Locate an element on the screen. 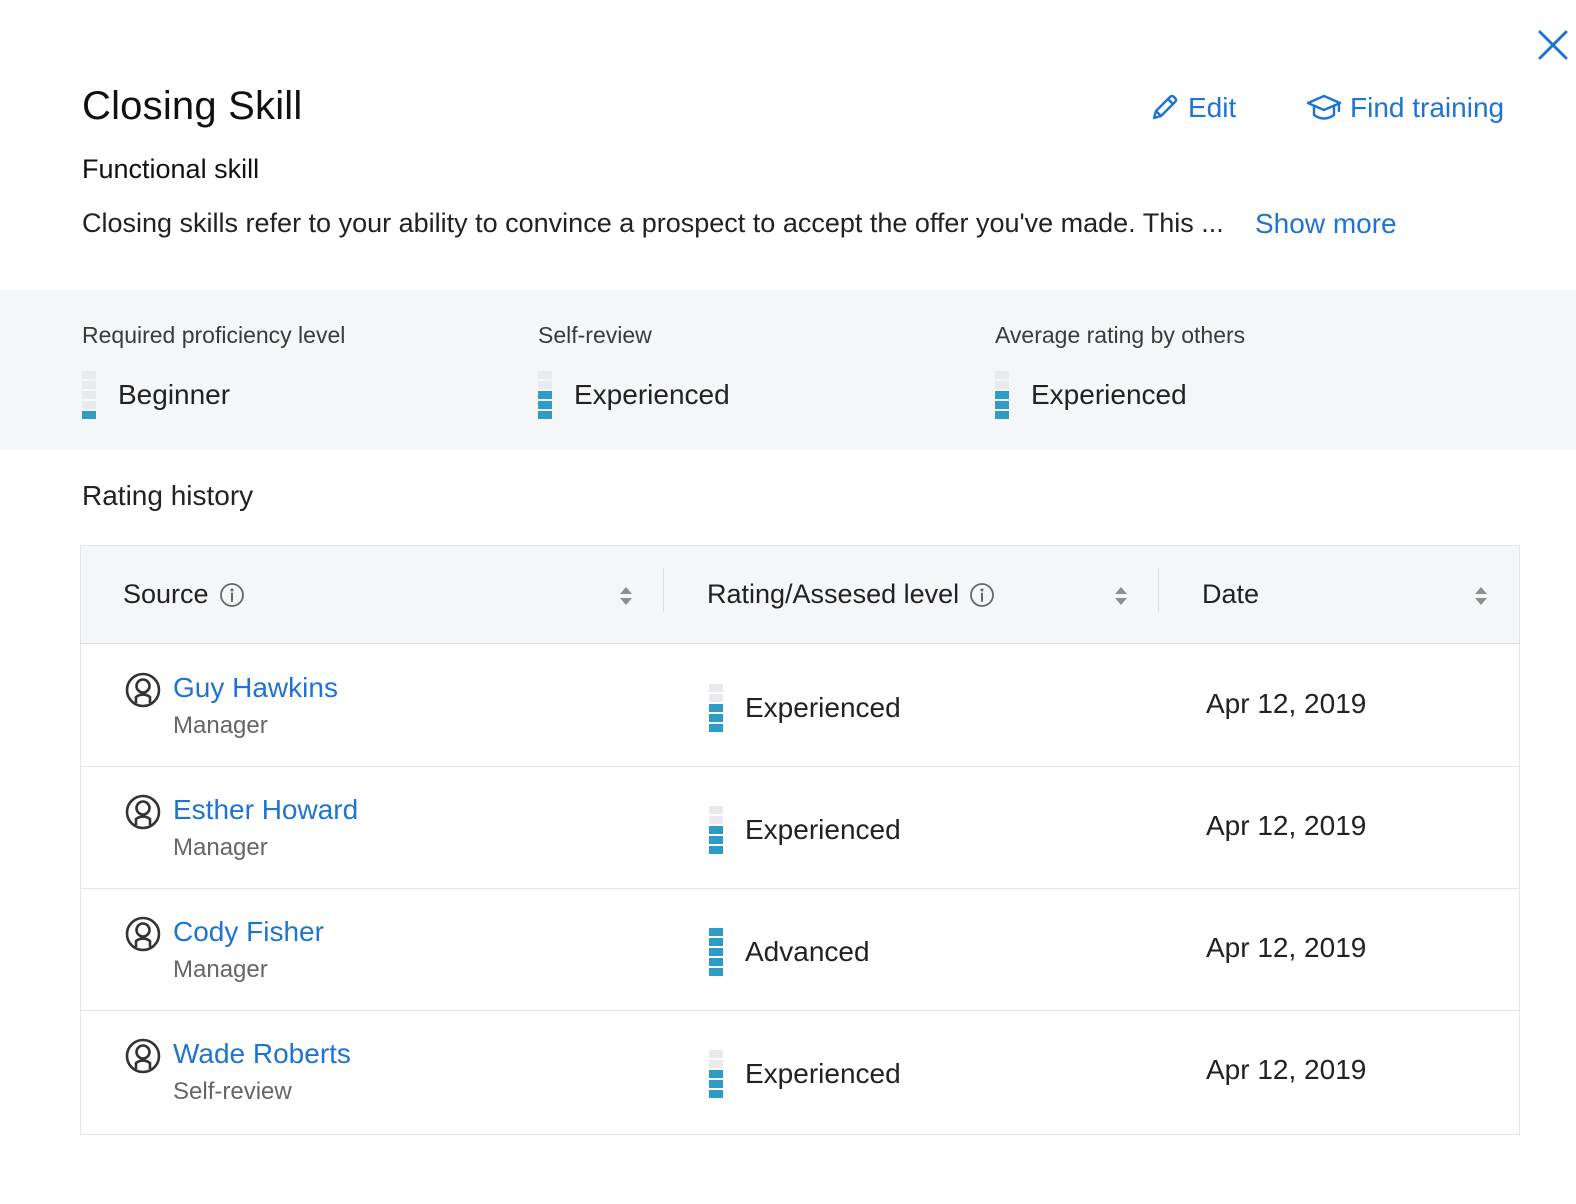  source-name-link: Wade Roberts is located at coordinates (262, 1054).